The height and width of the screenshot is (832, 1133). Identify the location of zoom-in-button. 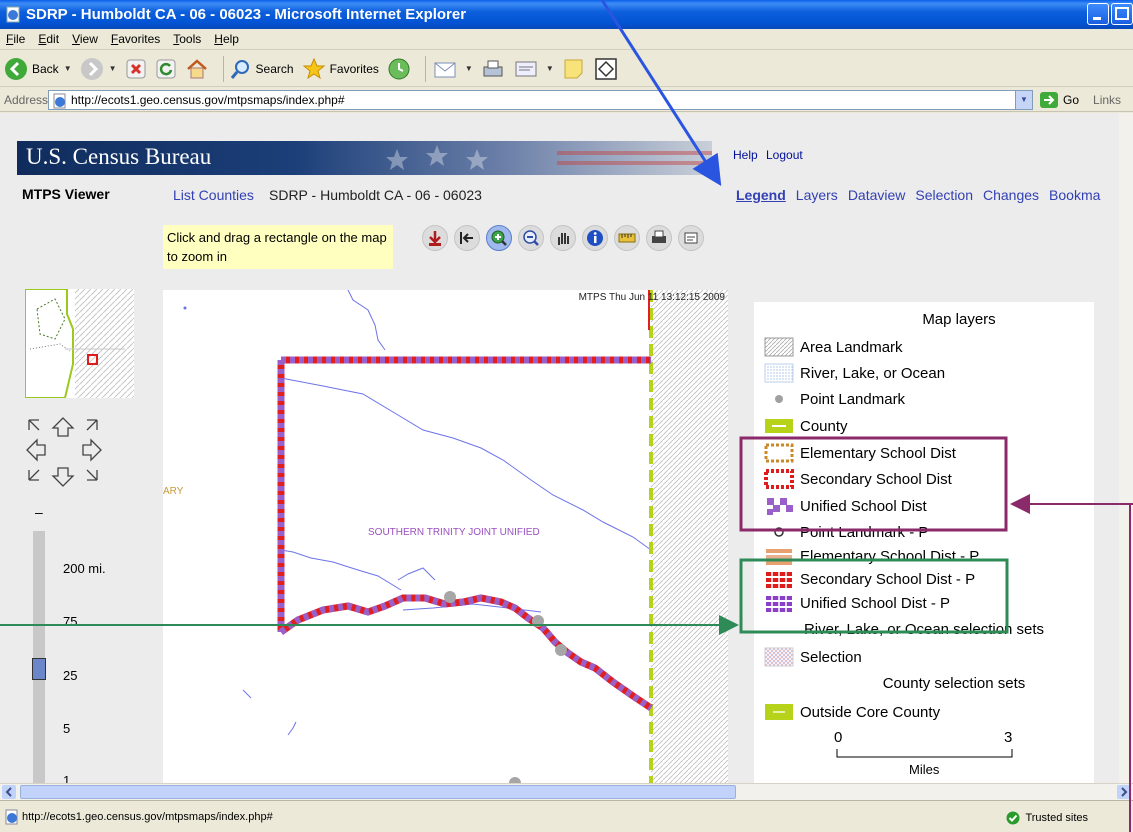
(499, 238).